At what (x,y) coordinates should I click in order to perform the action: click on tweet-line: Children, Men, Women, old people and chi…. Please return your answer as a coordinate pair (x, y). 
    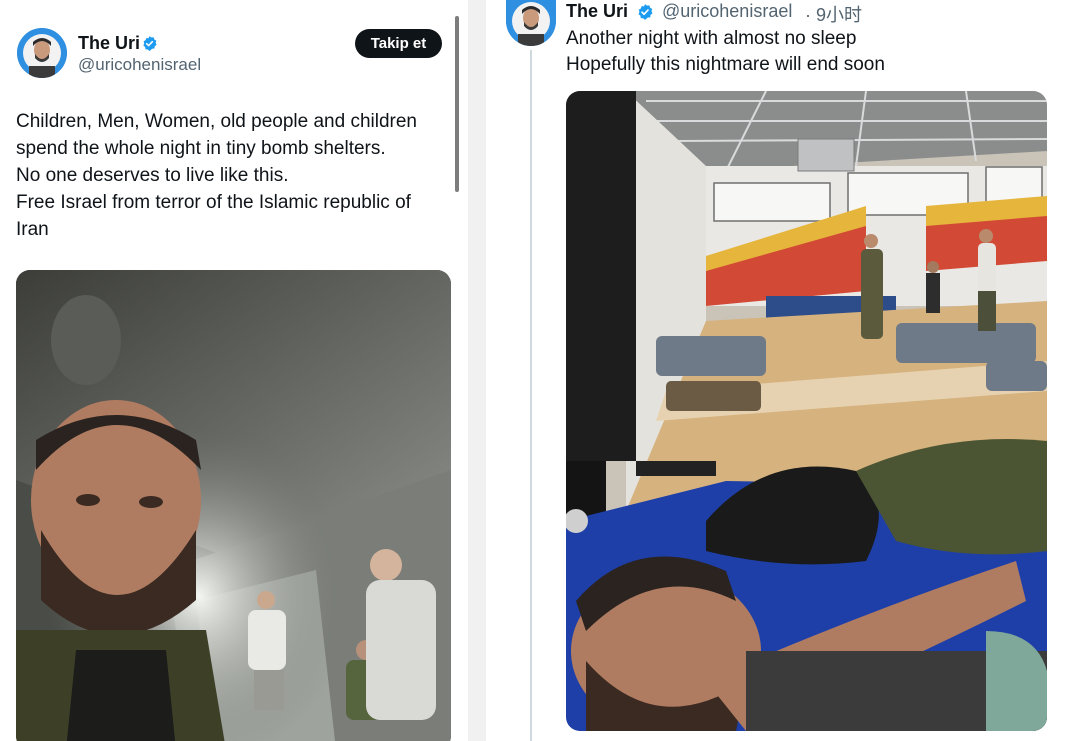
    Looking at the image, I should click on (216, 121).